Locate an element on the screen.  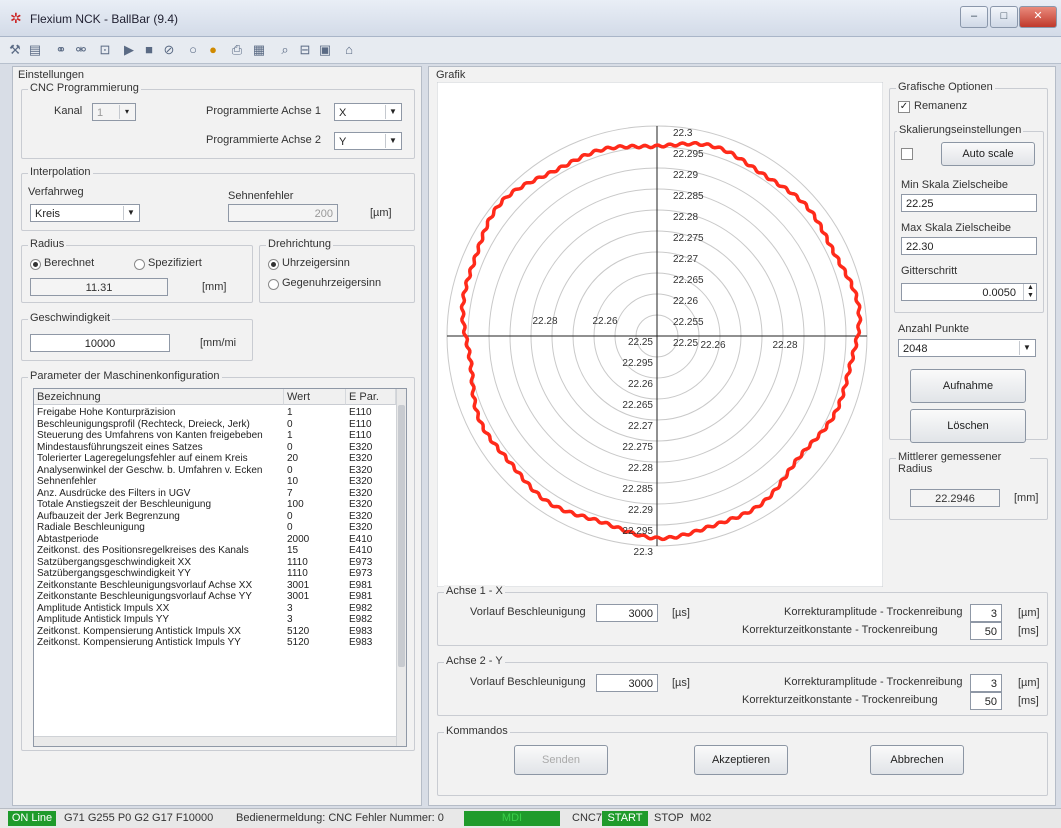
achse1-vorlauf-input: 3000 is located at coordinates (627, 613).